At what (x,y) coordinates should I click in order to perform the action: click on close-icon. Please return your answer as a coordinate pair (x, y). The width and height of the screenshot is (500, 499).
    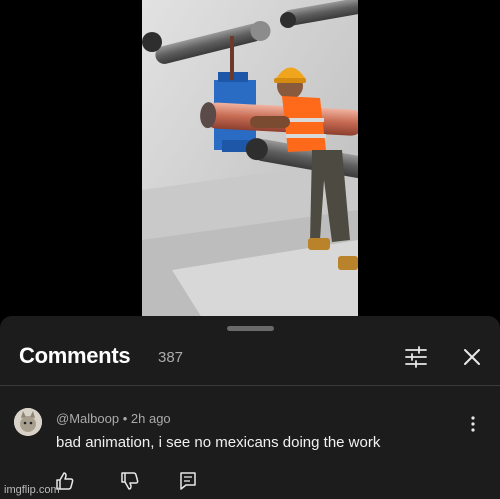
    Looking at the image, I should click on (472, 357).